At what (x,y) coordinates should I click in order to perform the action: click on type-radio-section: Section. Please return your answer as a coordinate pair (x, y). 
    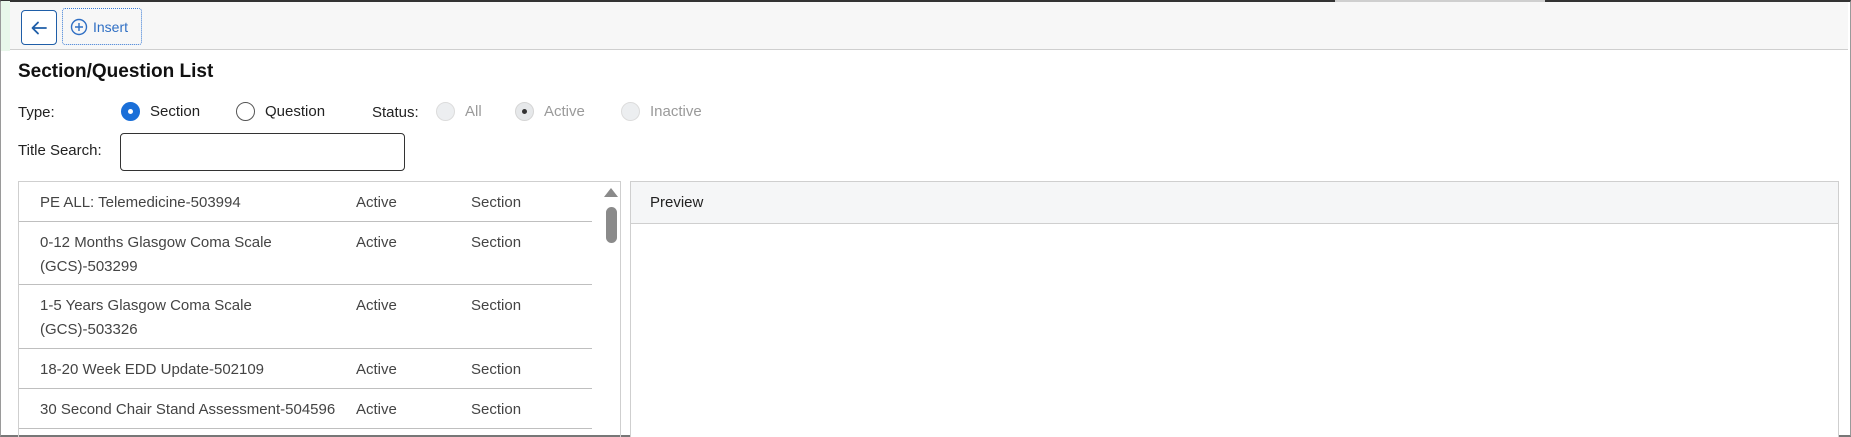
    Looking at the image, I should click on (160, 111).